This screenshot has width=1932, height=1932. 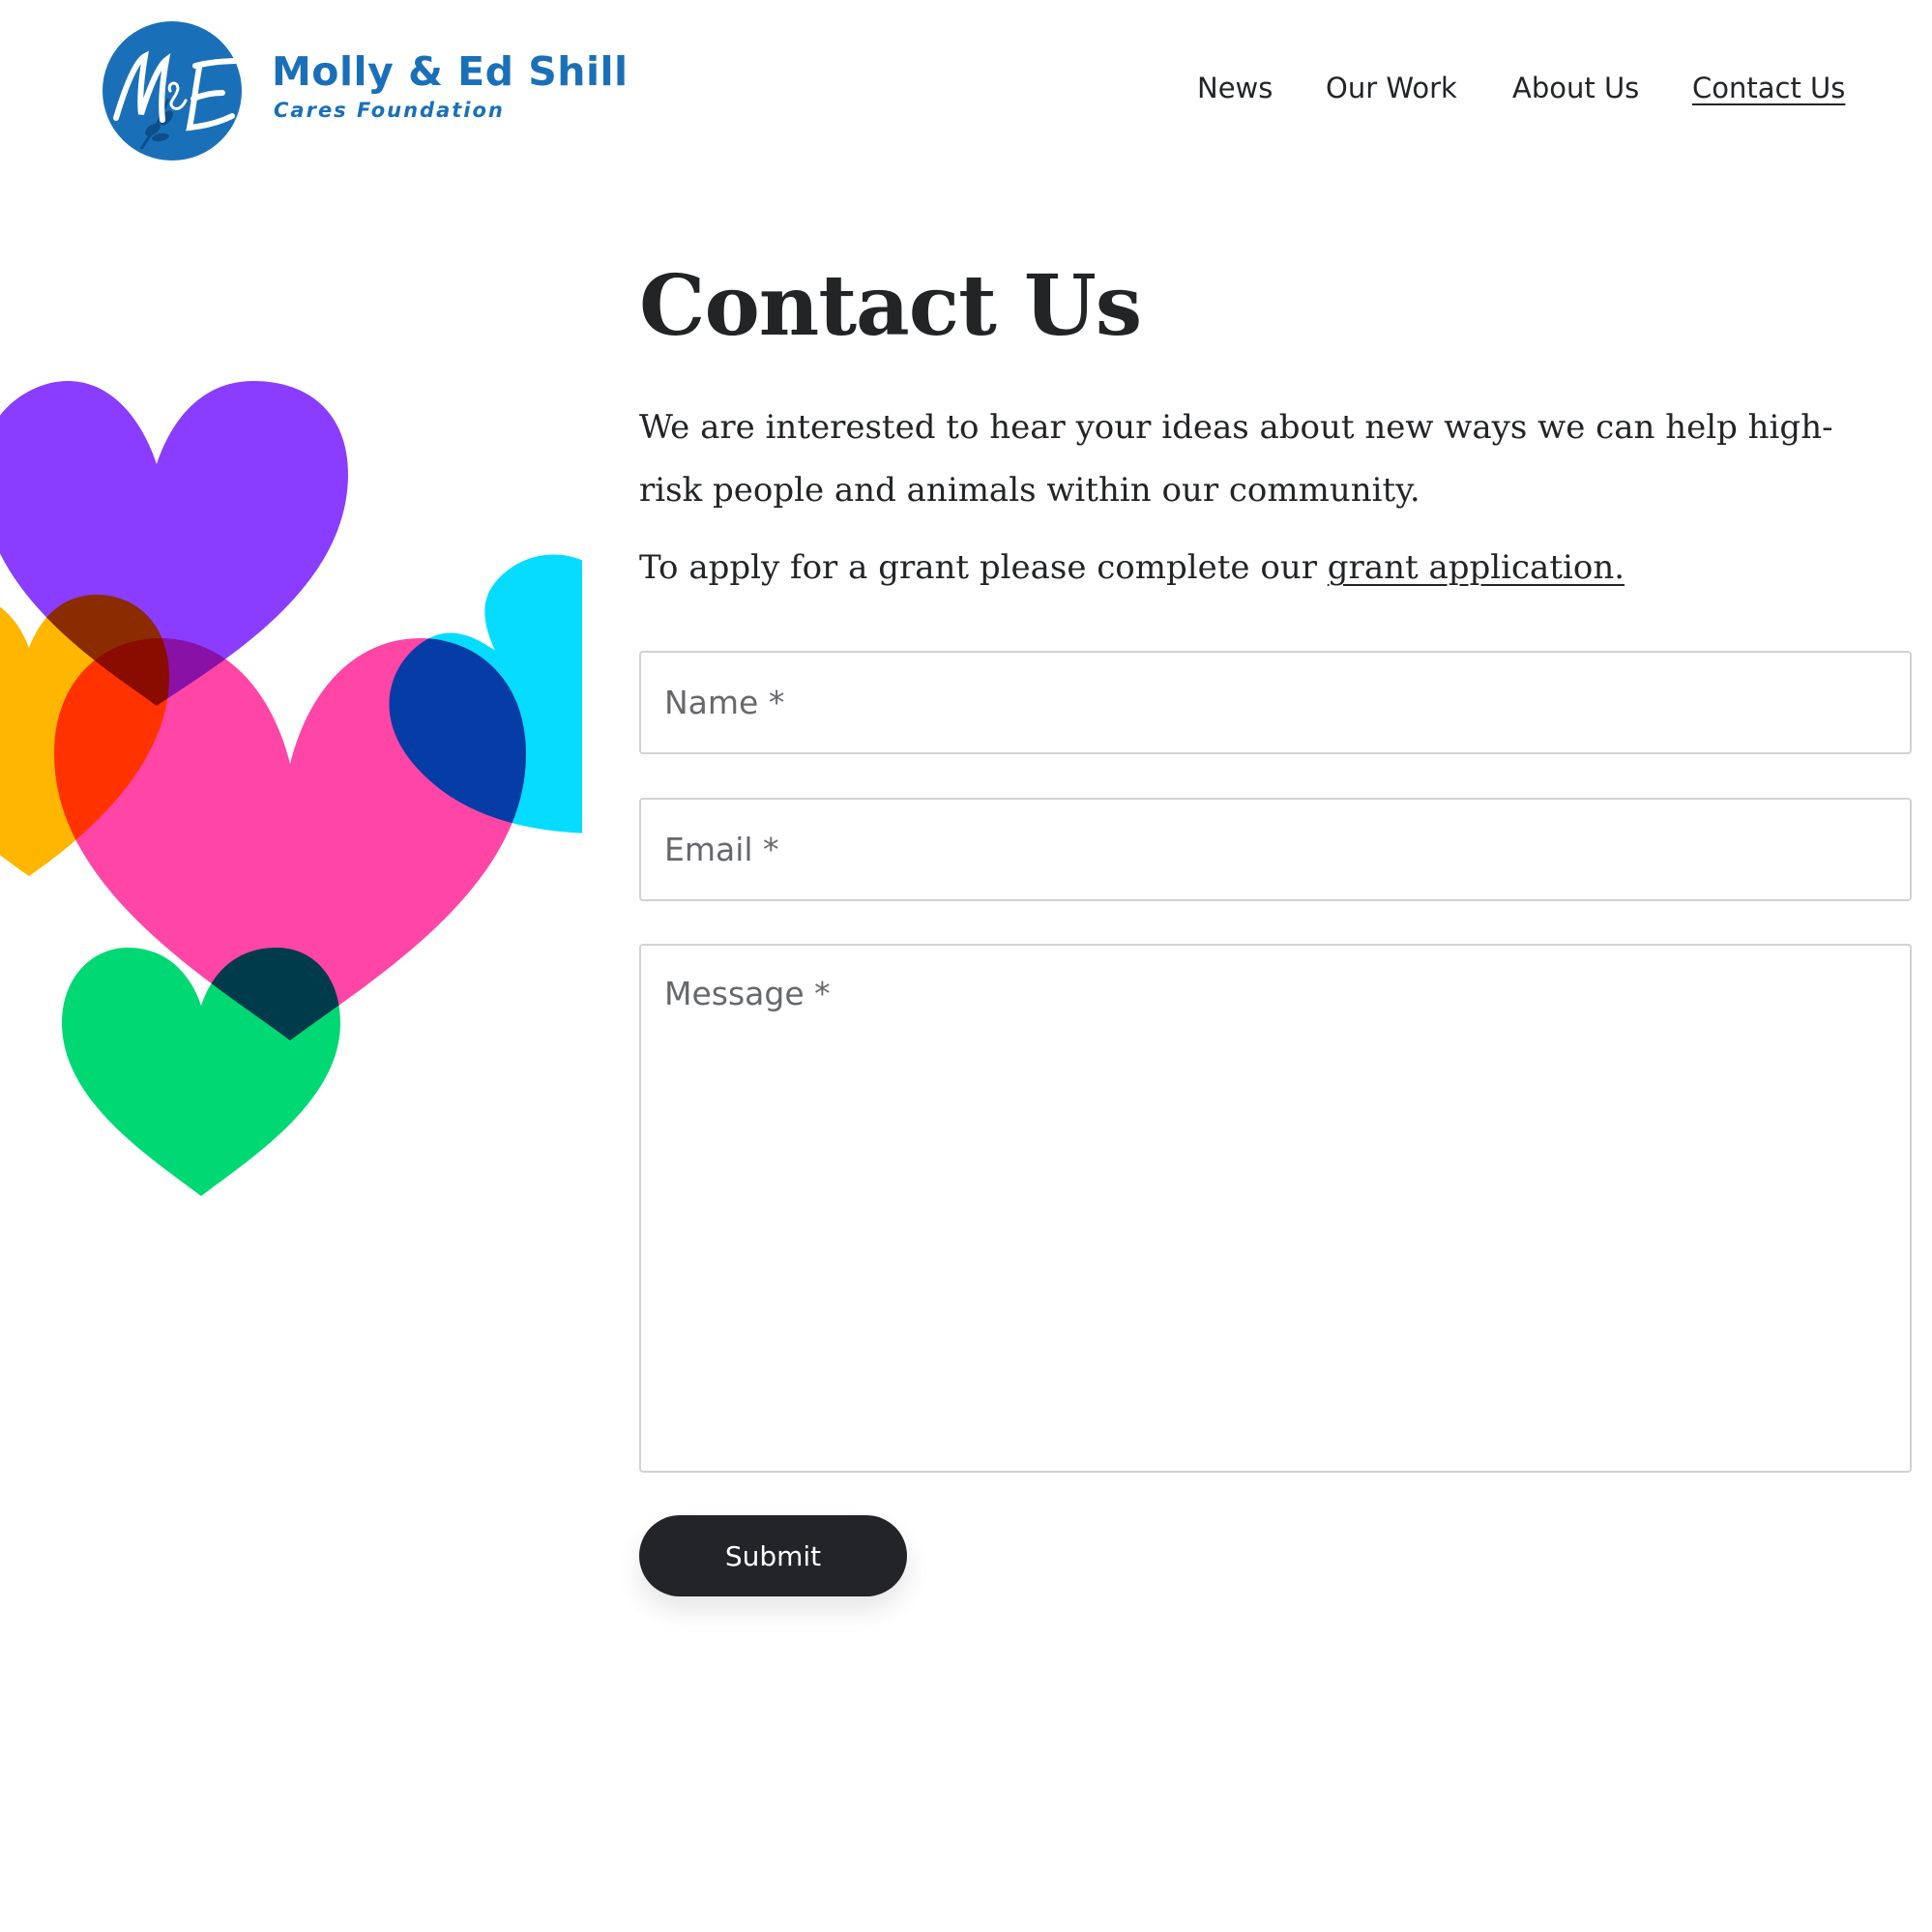 What do you see at coordinates (1575, 88) in the screenshot?
I see `nav-item-about-us: About Us` at bounding box center [1575, 88].